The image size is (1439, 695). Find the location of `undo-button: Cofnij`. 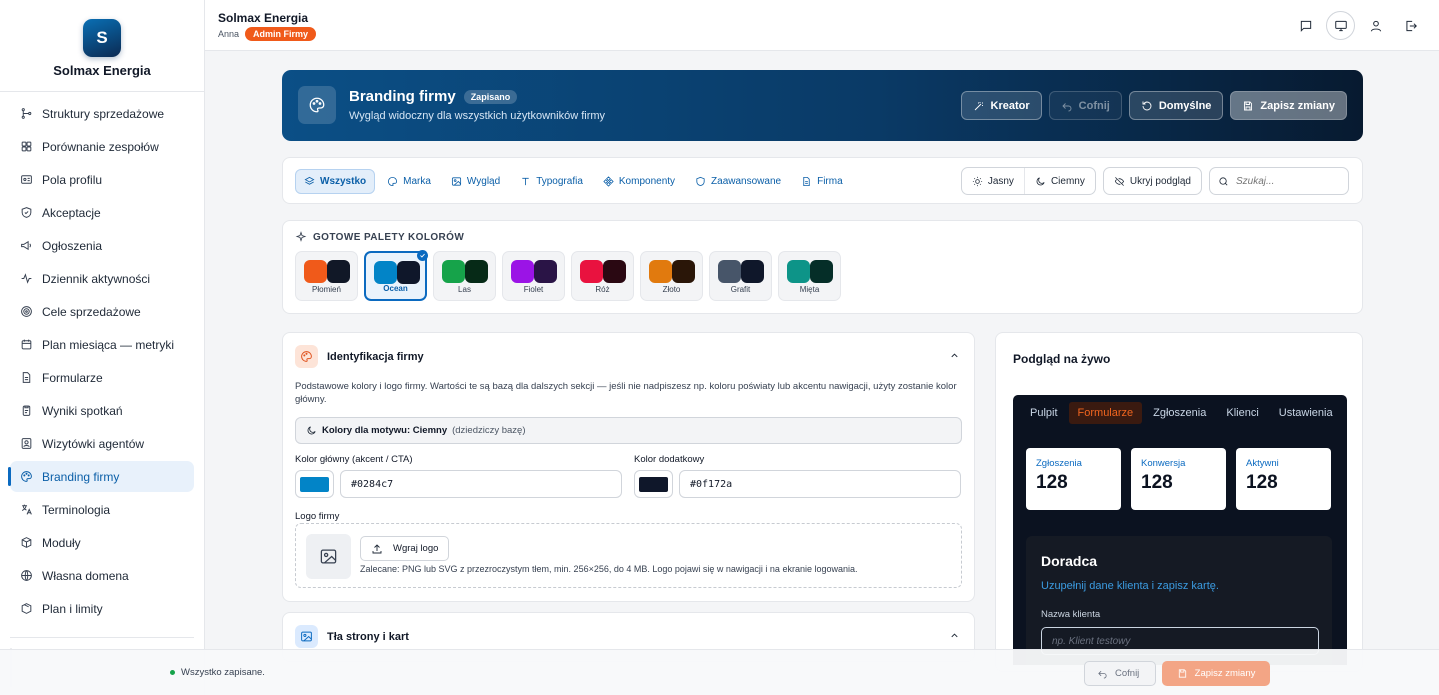

undo-button: Cofnij is located at coordinates (1085, 105).